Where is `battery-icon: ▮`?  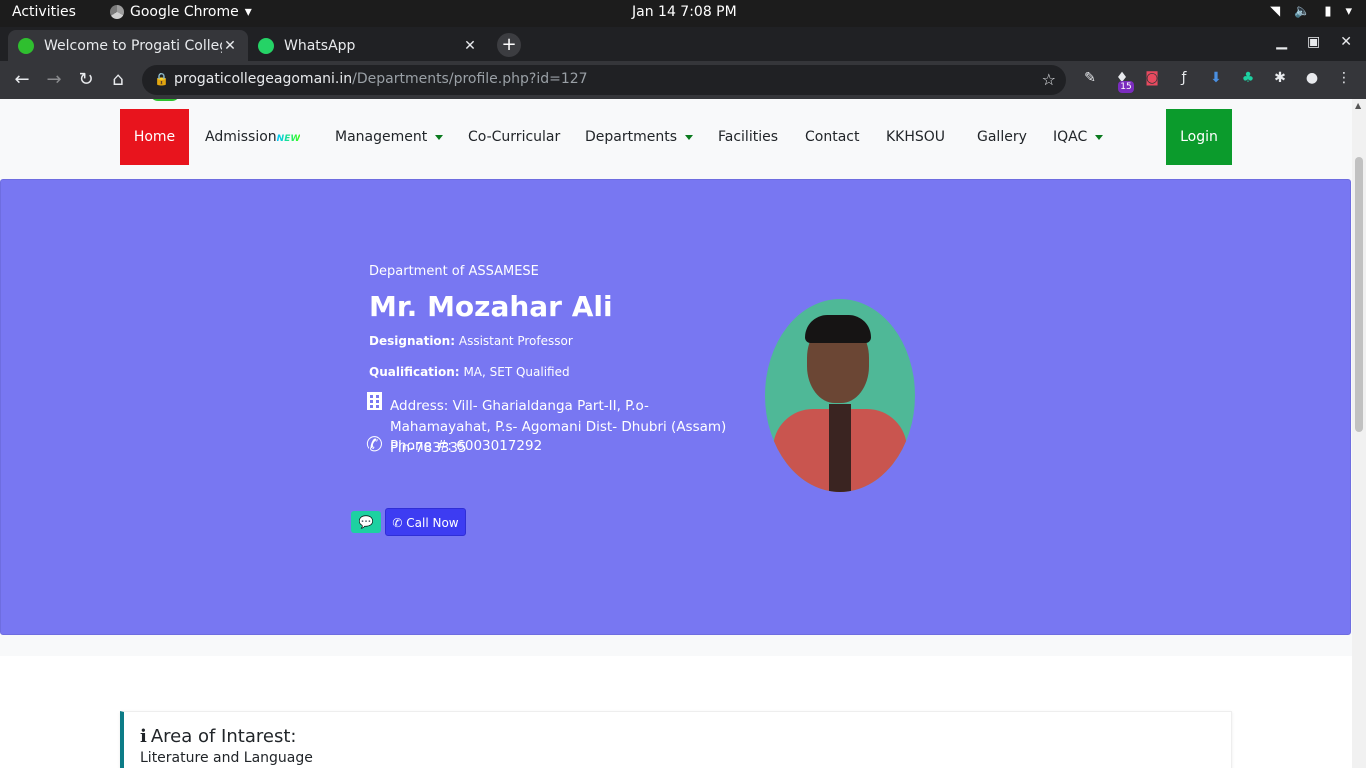 battery-icon: ▮ is located at coordinates (1328, 11).